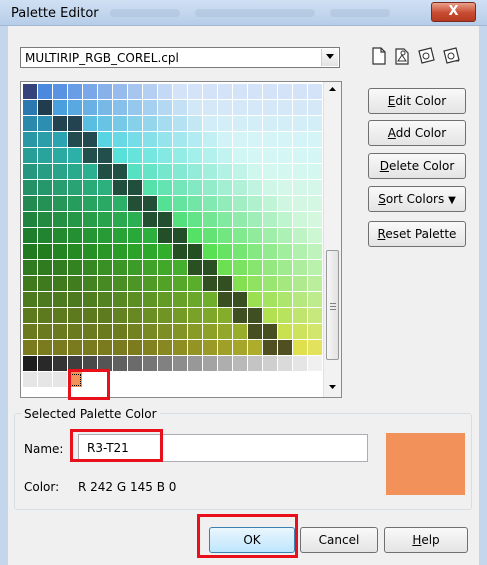 This screenshot has height=565, width=487. I want to click on scroll-down-icon, so click(332, 387).